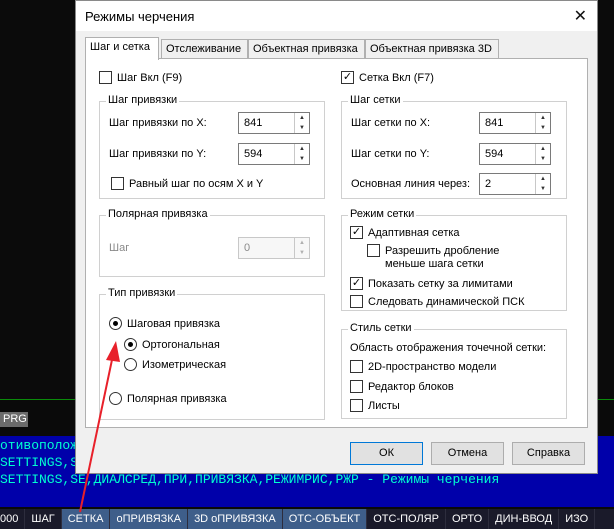  What do you see at coordinates (99, 427) in the screenshot?
I see `annotation-arrow-icon` at bounding box center [99, 427].